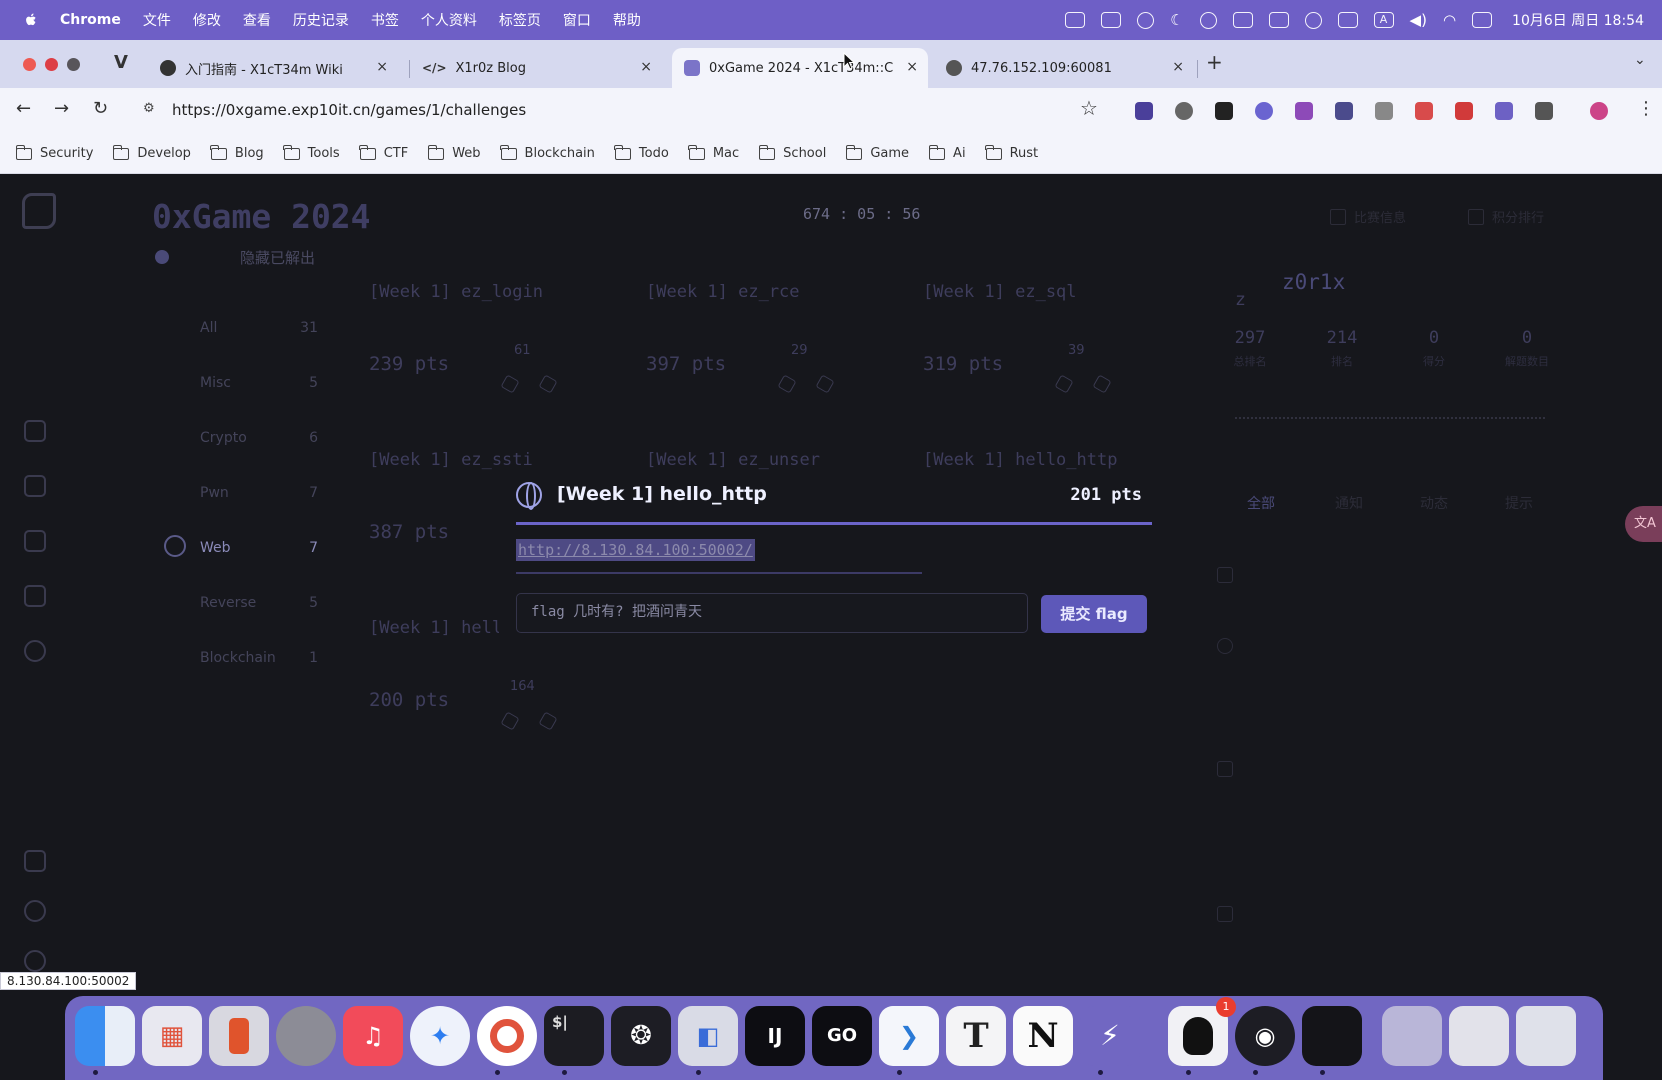 This screenshot has height=1080, width=1662. I want to click on window-zoom-button, so click(73, 64).